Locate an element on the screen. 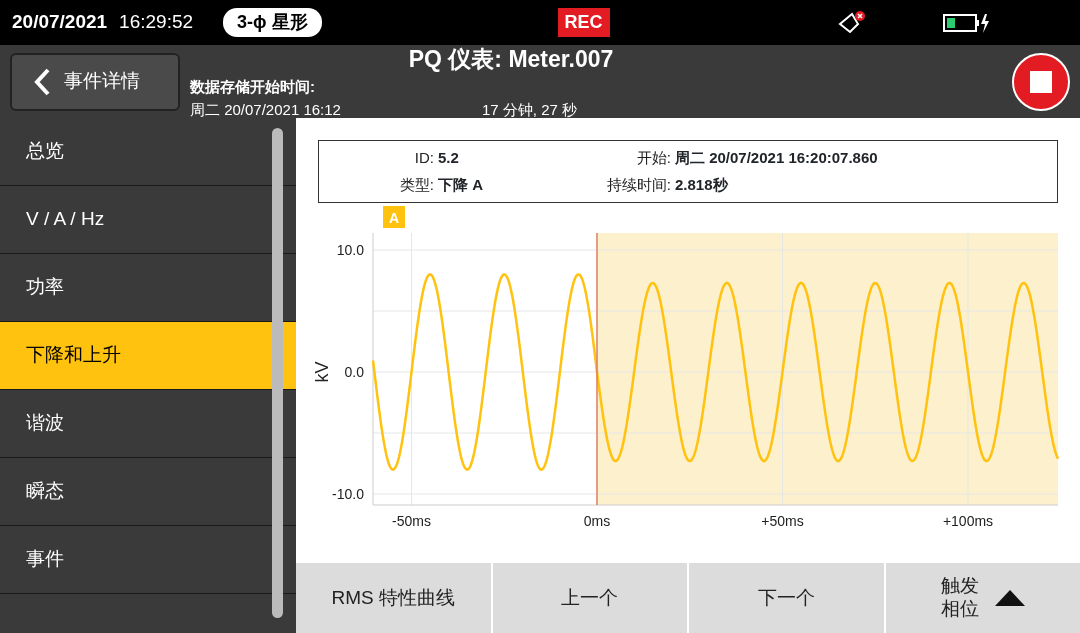 This screenshot has width=1080, height=633. field-label: 持续时间: is located at coordinates (638, 184).